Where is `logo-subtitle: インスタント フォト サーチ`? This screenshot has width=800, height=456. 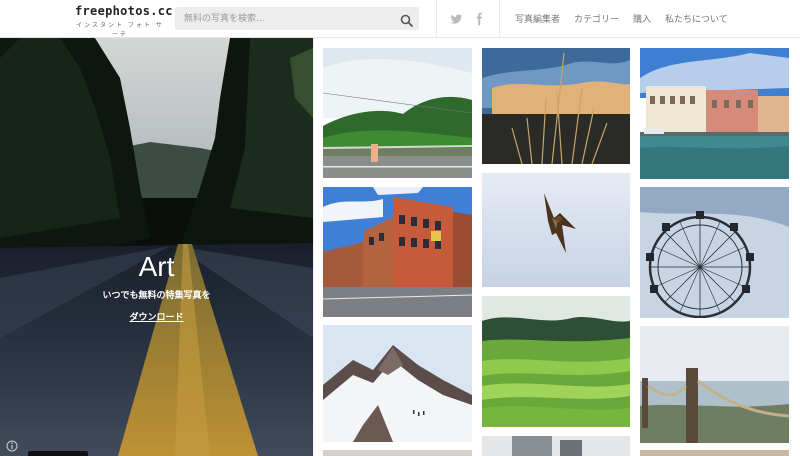
logo-subtitle: インスタント フォト サーチ is located at coordinates (120, 30).